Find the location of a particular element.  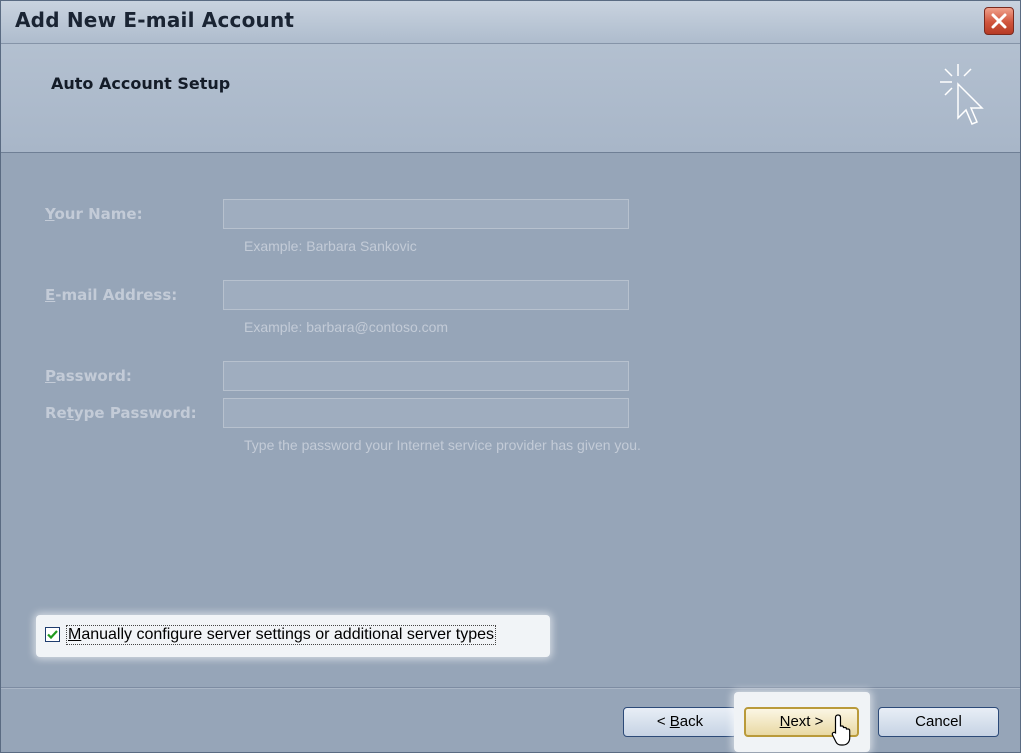

cursor-sparkle-icon is located at coordinates (962, 94).